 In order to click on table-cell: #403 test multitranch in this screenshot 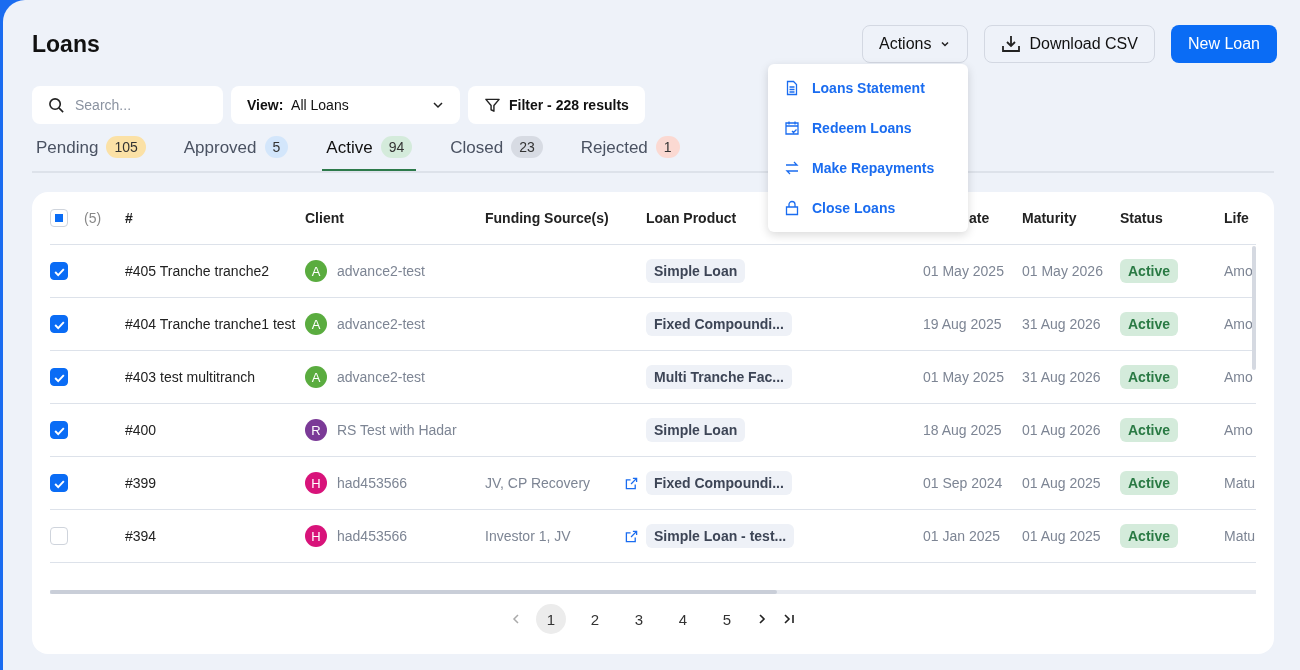, I will do `click(190, 377)`.